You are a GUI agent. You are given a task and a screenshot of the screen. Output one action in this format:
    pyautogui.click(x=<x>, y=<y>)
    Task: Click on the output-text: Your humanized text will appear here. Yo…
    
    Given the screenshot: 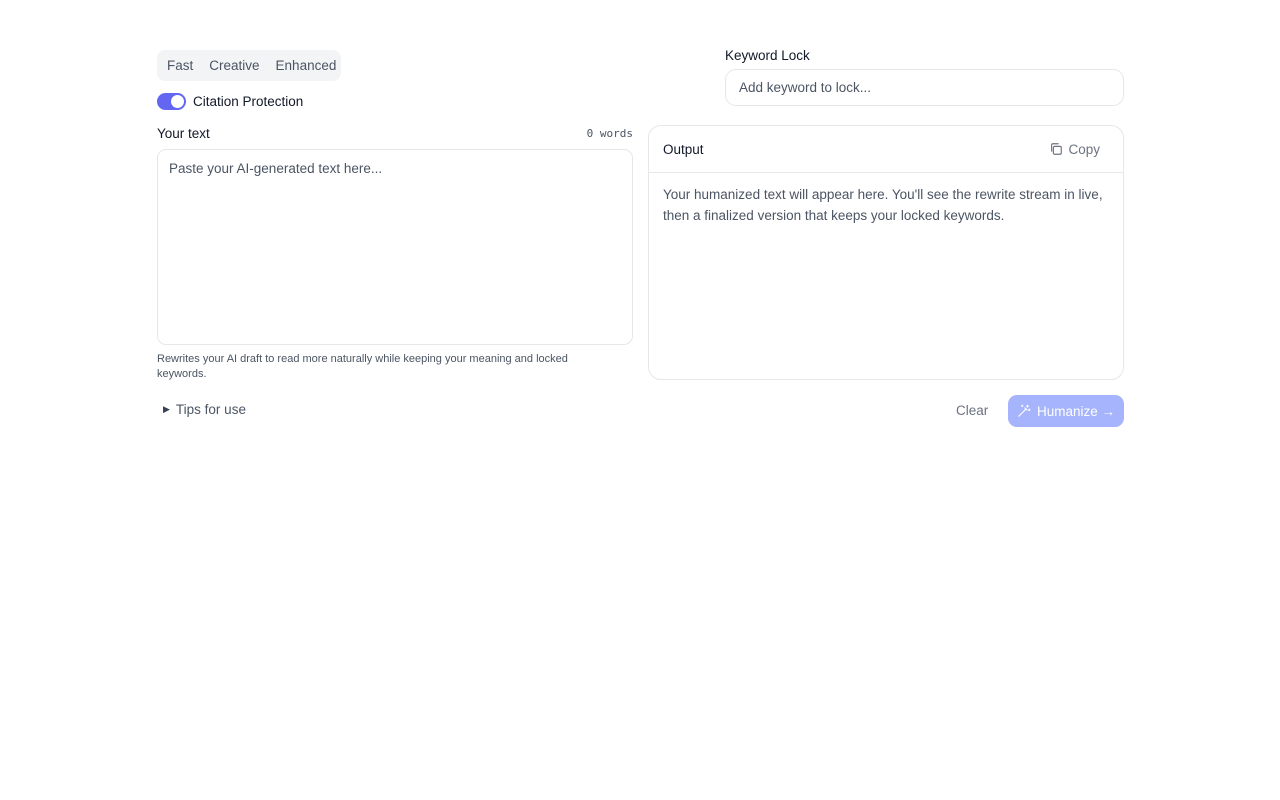 What is the action you would take?
    pyautogui.click(x=883, y=205)
    